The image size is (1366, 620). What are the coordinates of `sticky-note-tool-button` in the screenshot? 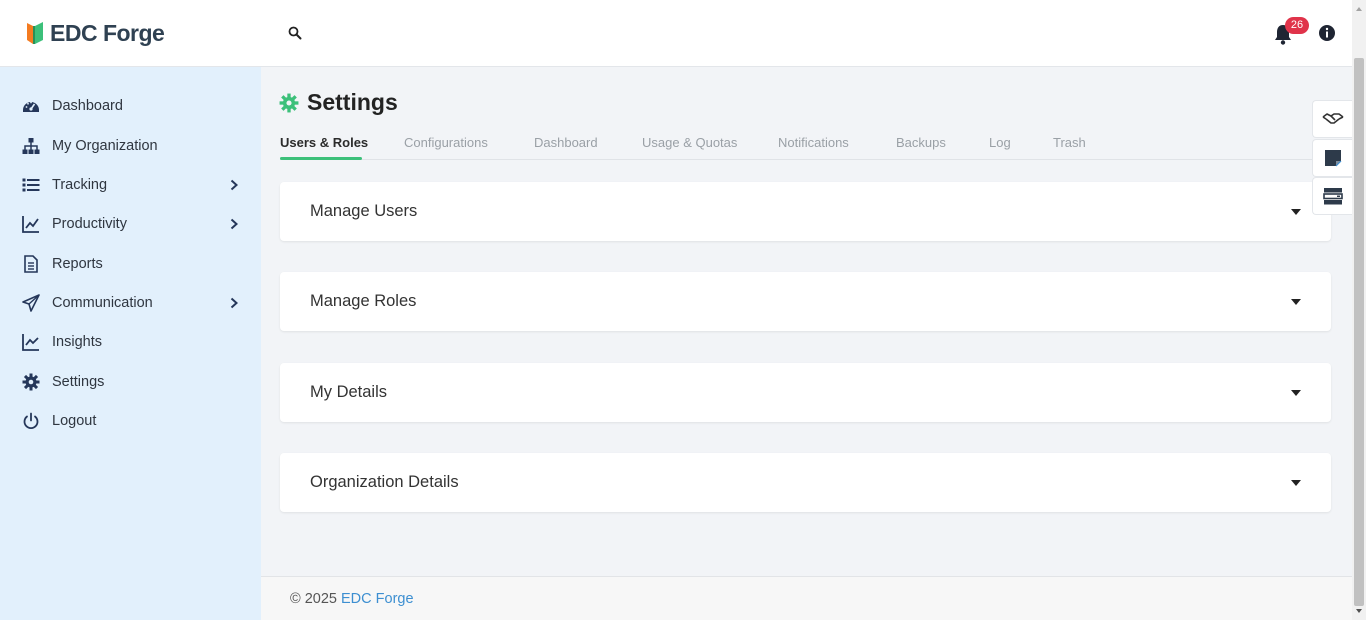 It's located at (1332, 158).